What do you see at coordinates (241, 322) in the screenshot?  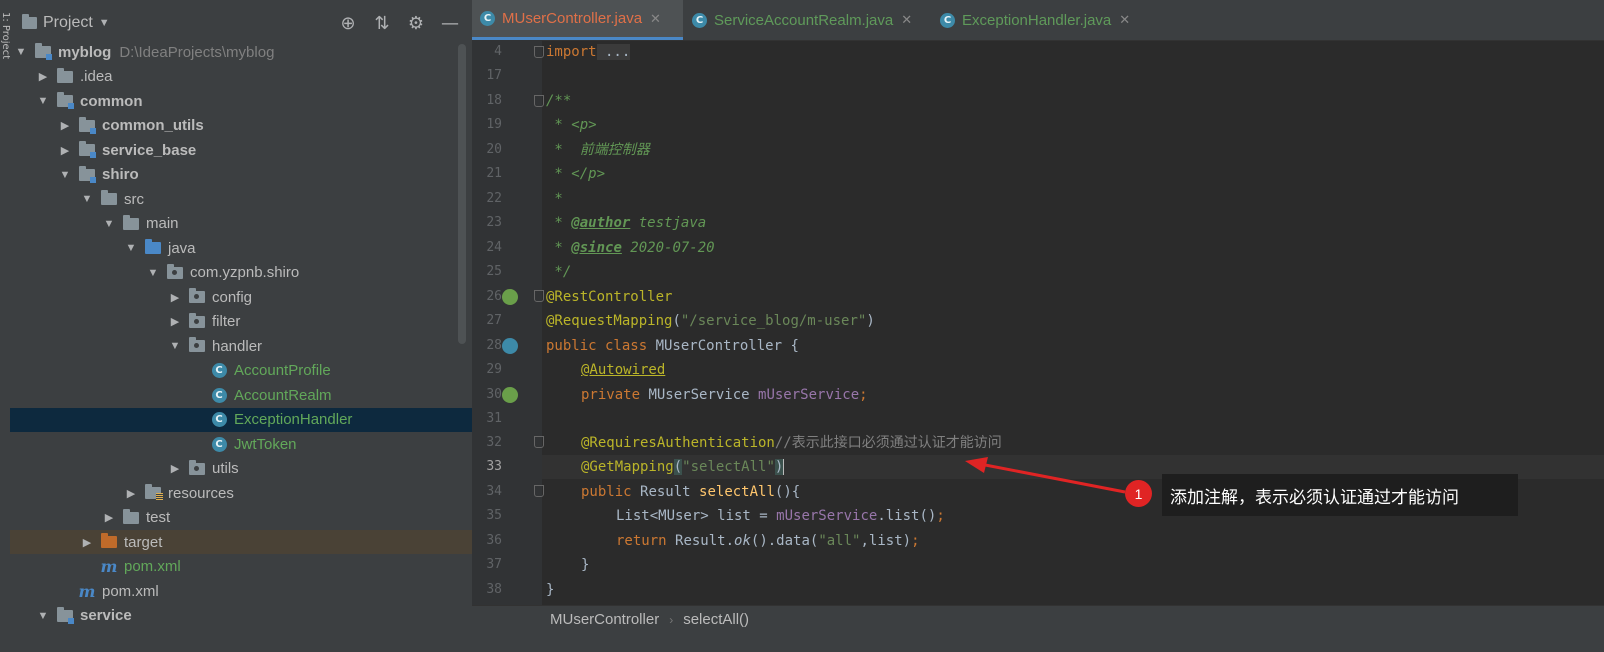 I see `tree-item: ▶ filter` at bounding box center [241, 322].